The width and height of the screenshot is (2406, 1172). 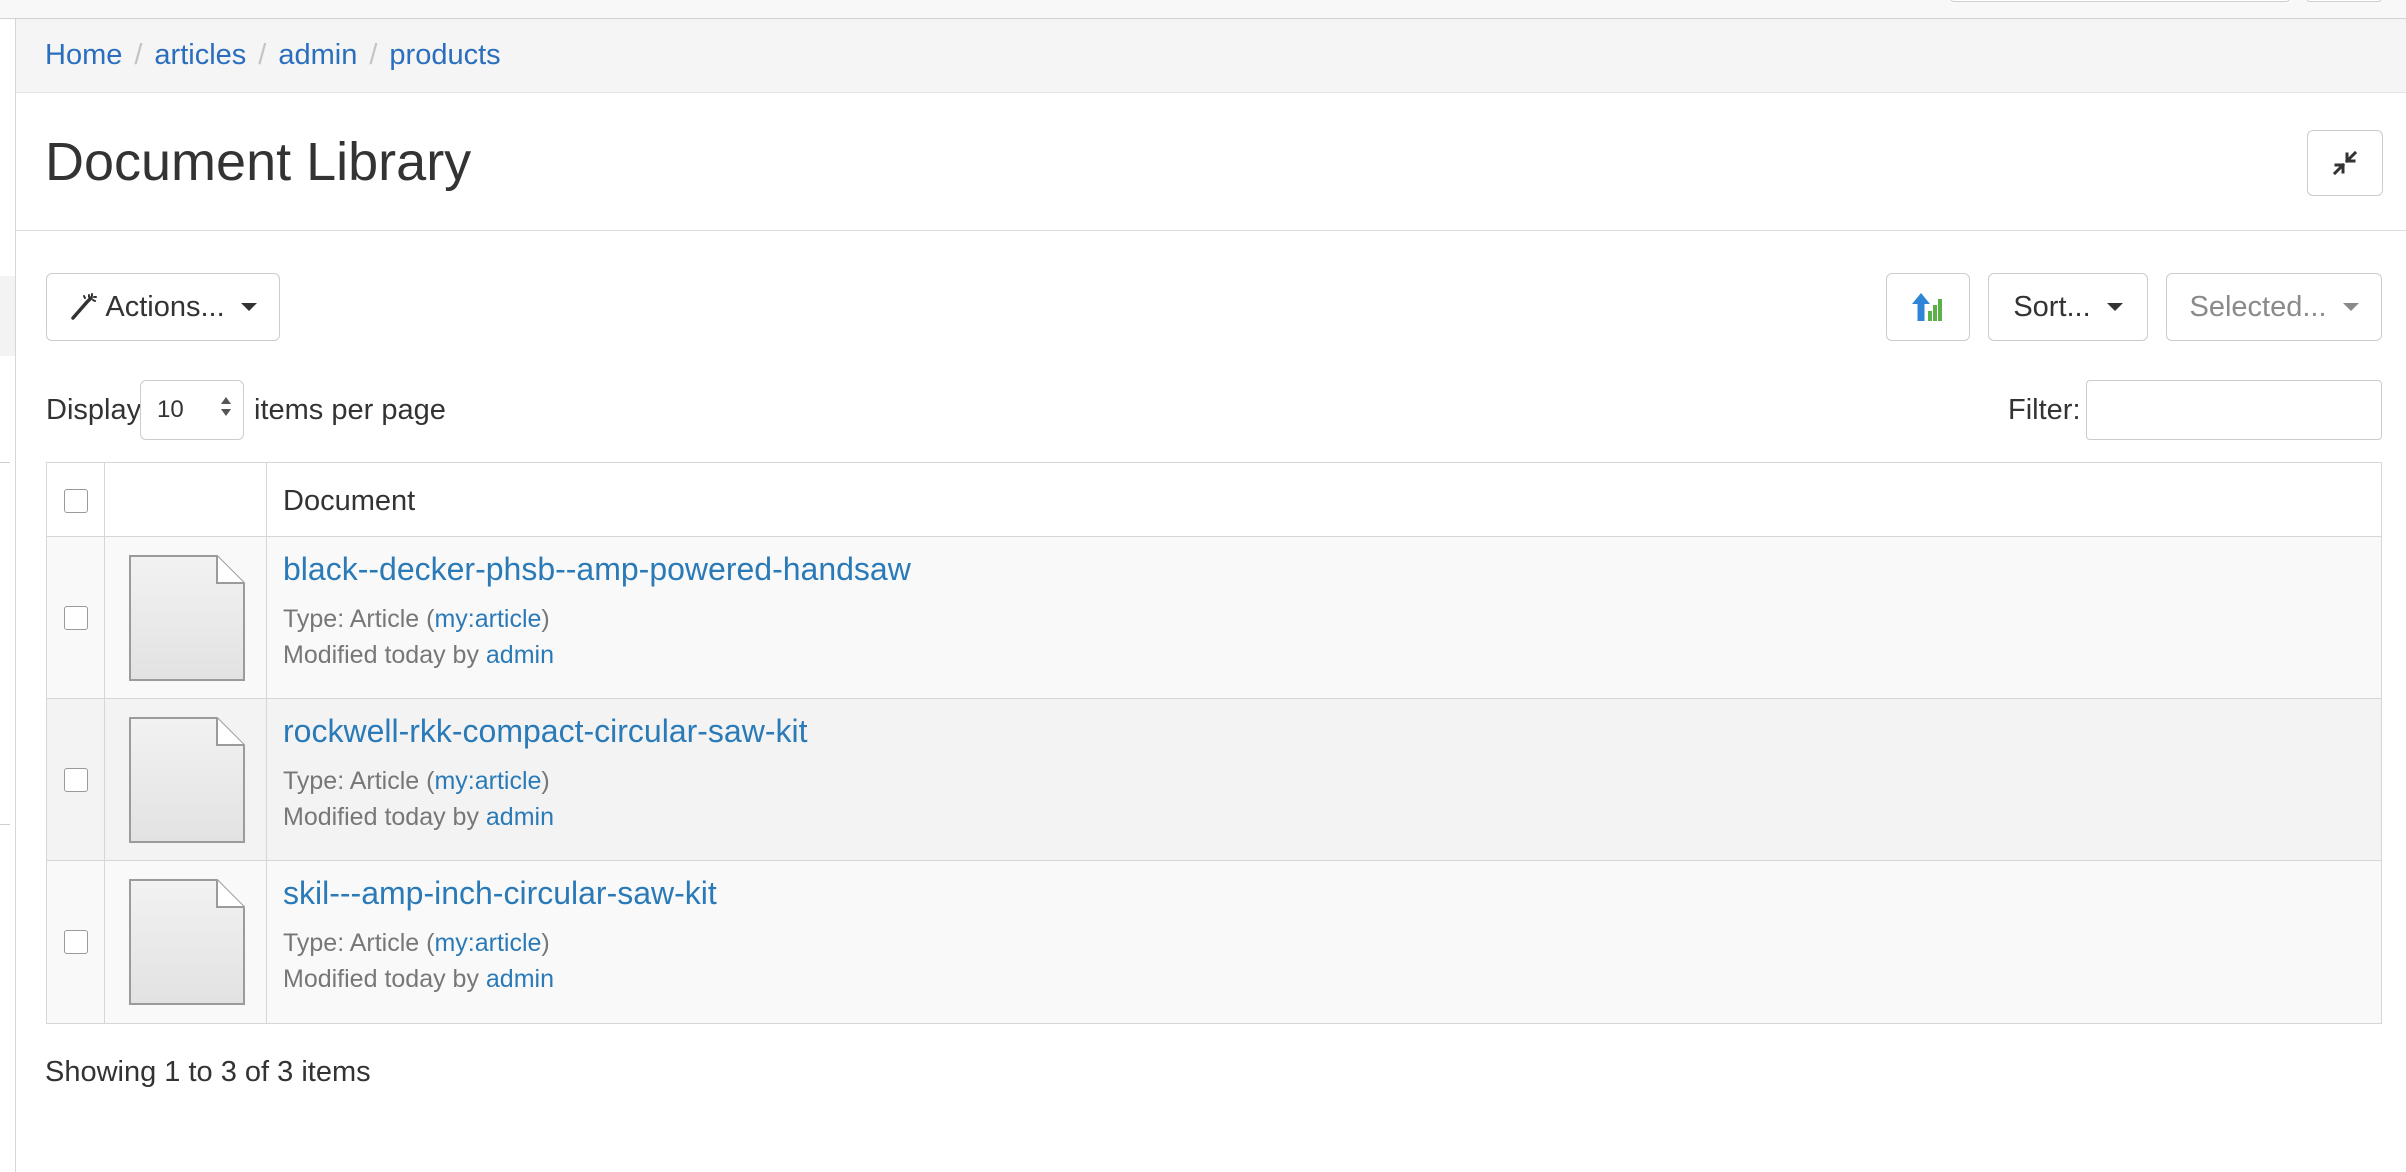 I want to click on display-label: Display, so click(x=94, y=410).